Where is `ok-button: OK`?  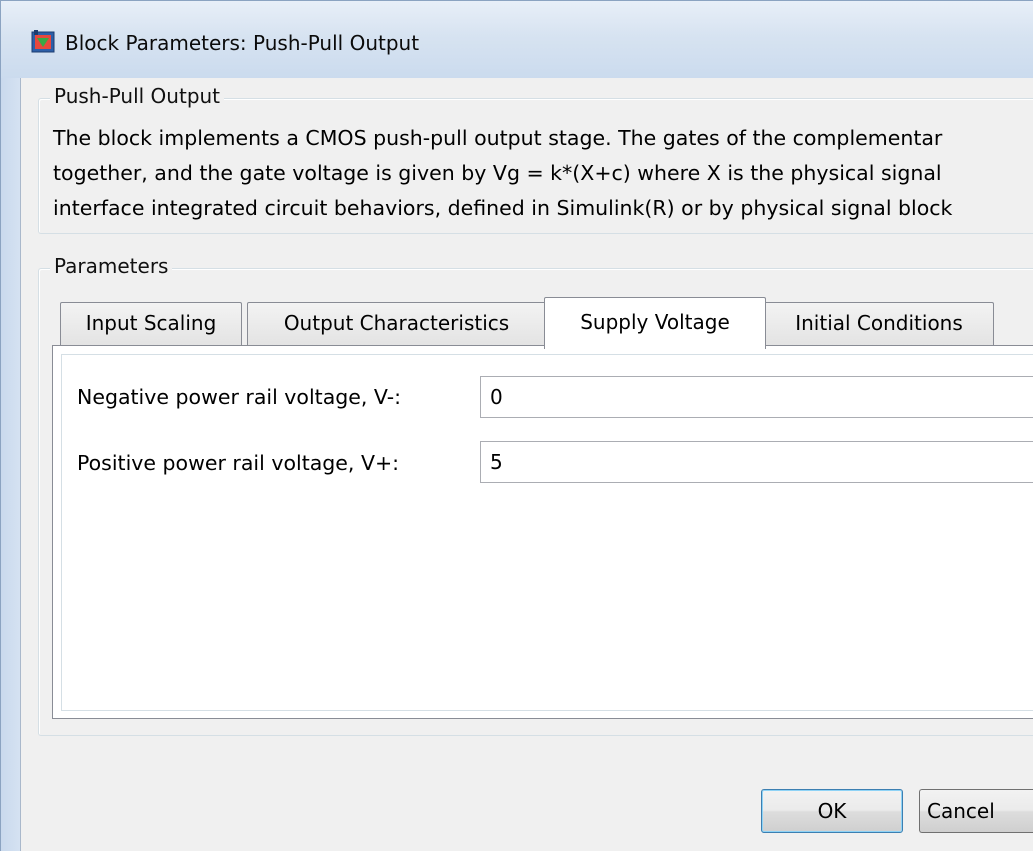 ok-button: OK is located at coordinates (832, 811).